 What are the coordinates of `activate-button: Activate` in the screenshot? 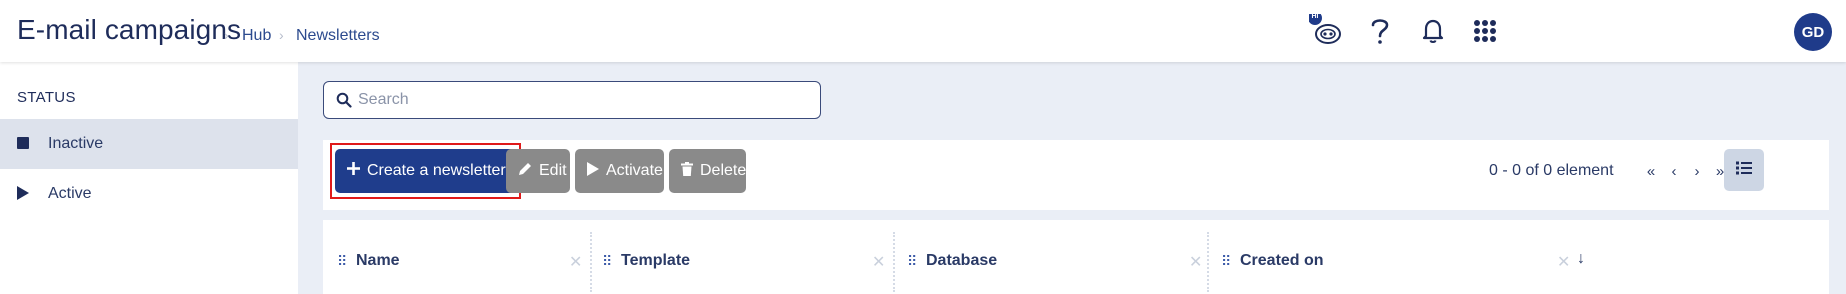 It's located at (619, 171).